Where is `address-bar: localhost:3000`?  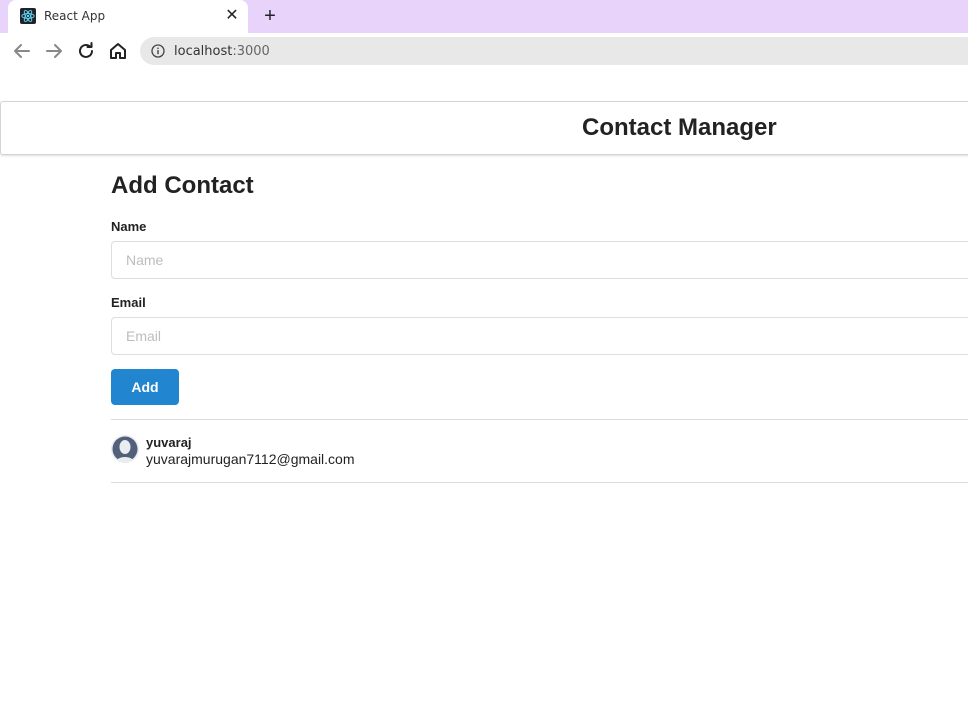 address-bar: localhost:3000 is located at coordinates (554, 51).